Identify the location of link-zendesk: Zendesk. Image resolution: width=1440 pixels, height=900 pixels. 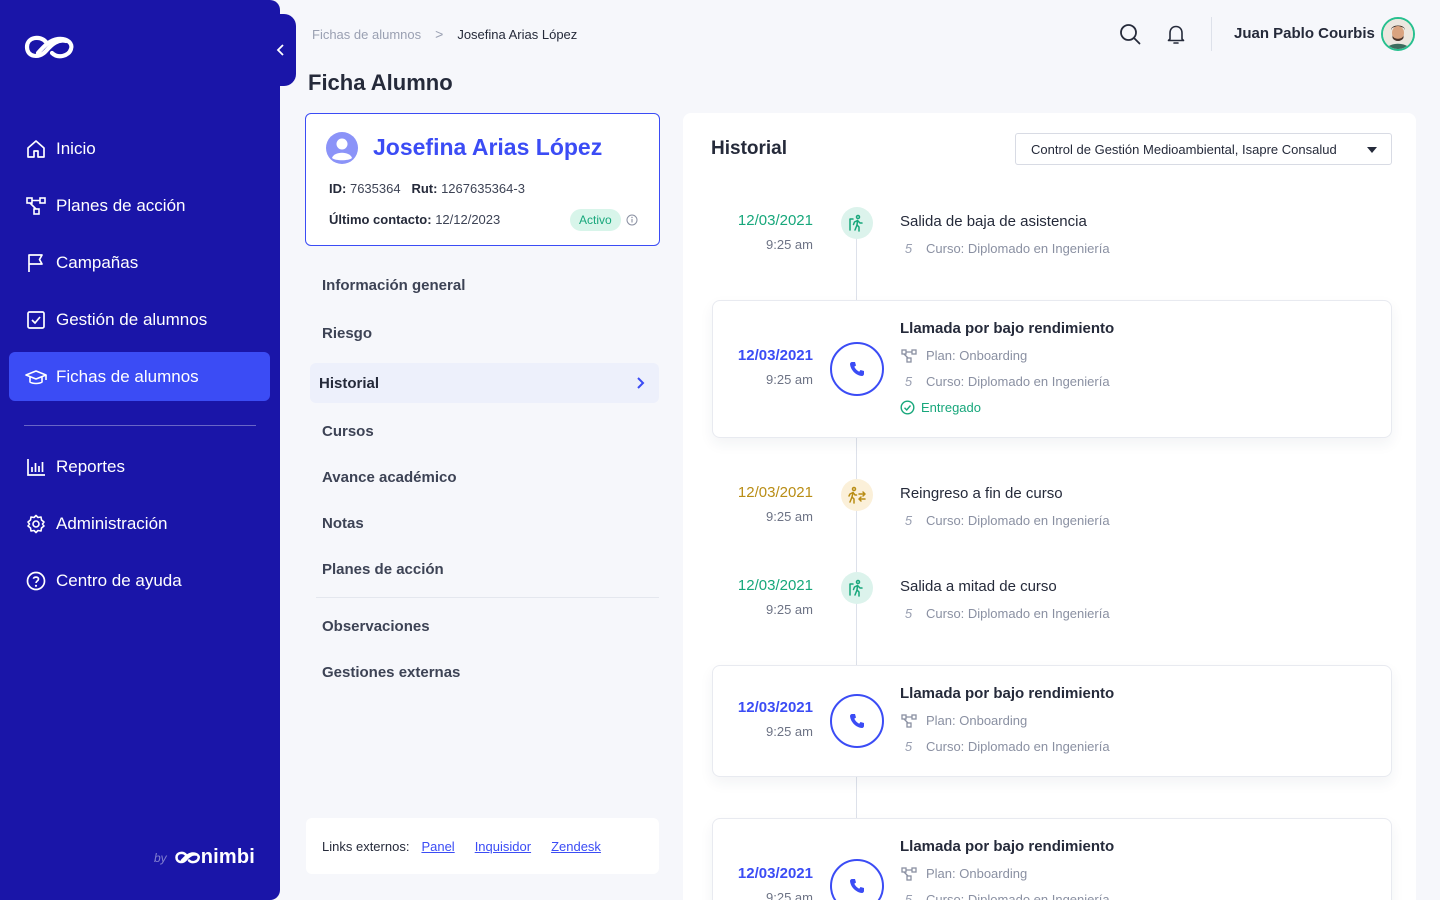
(576, 846).